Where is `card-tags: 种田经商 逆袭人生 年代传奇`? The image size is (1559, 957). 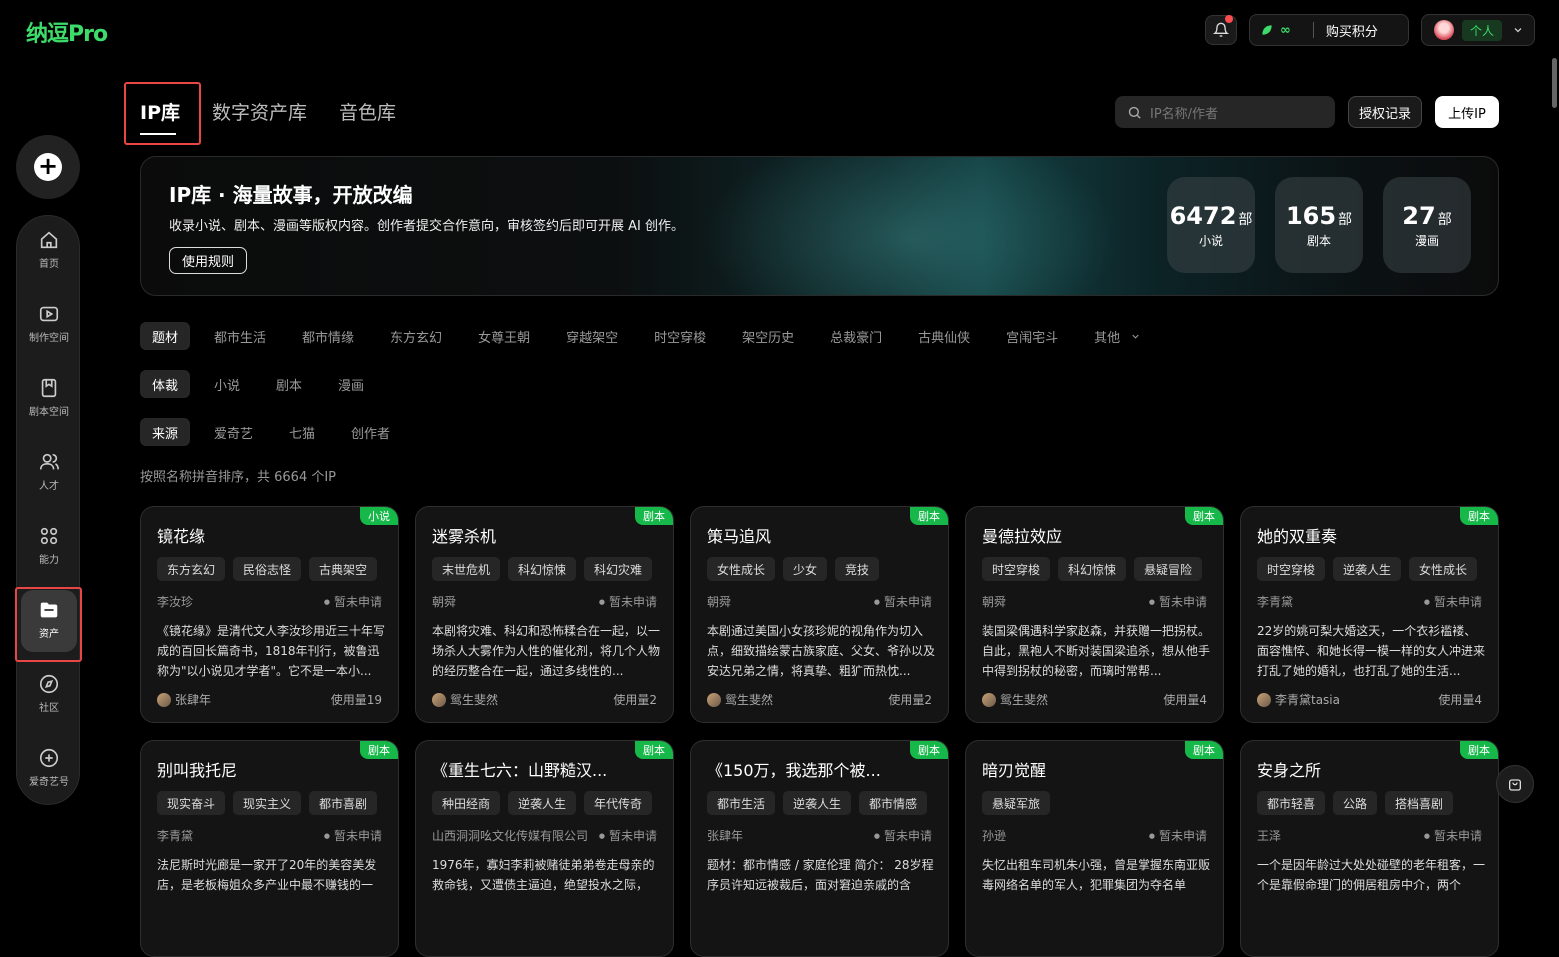
card-tags: 种田经商 逆袭人生 年代传奇 is located at coordinates (542, 803).